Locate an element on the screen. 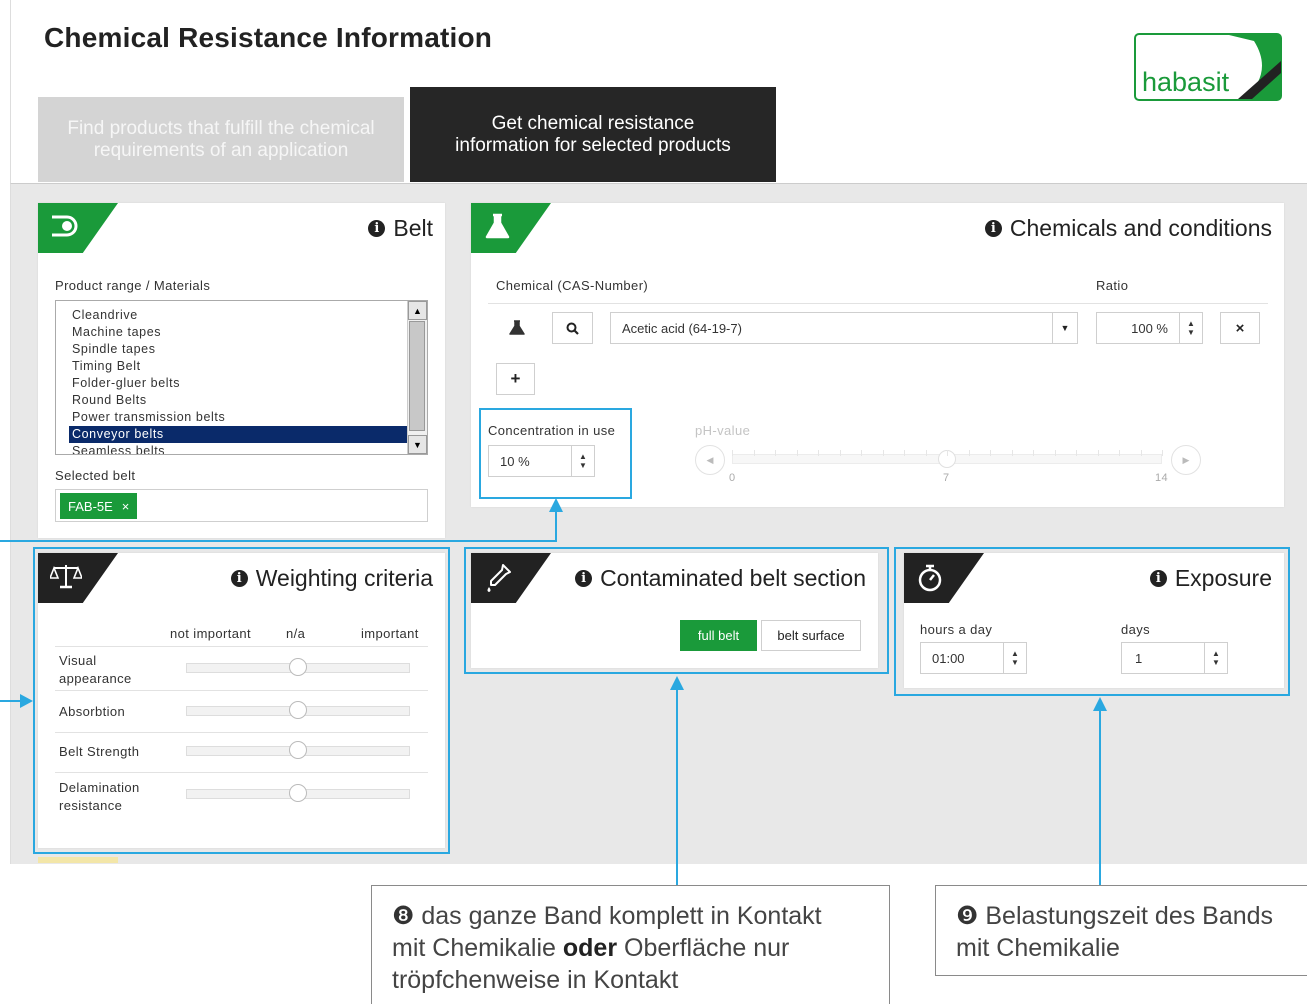  panel-stub is located at coordinates (78, 860).